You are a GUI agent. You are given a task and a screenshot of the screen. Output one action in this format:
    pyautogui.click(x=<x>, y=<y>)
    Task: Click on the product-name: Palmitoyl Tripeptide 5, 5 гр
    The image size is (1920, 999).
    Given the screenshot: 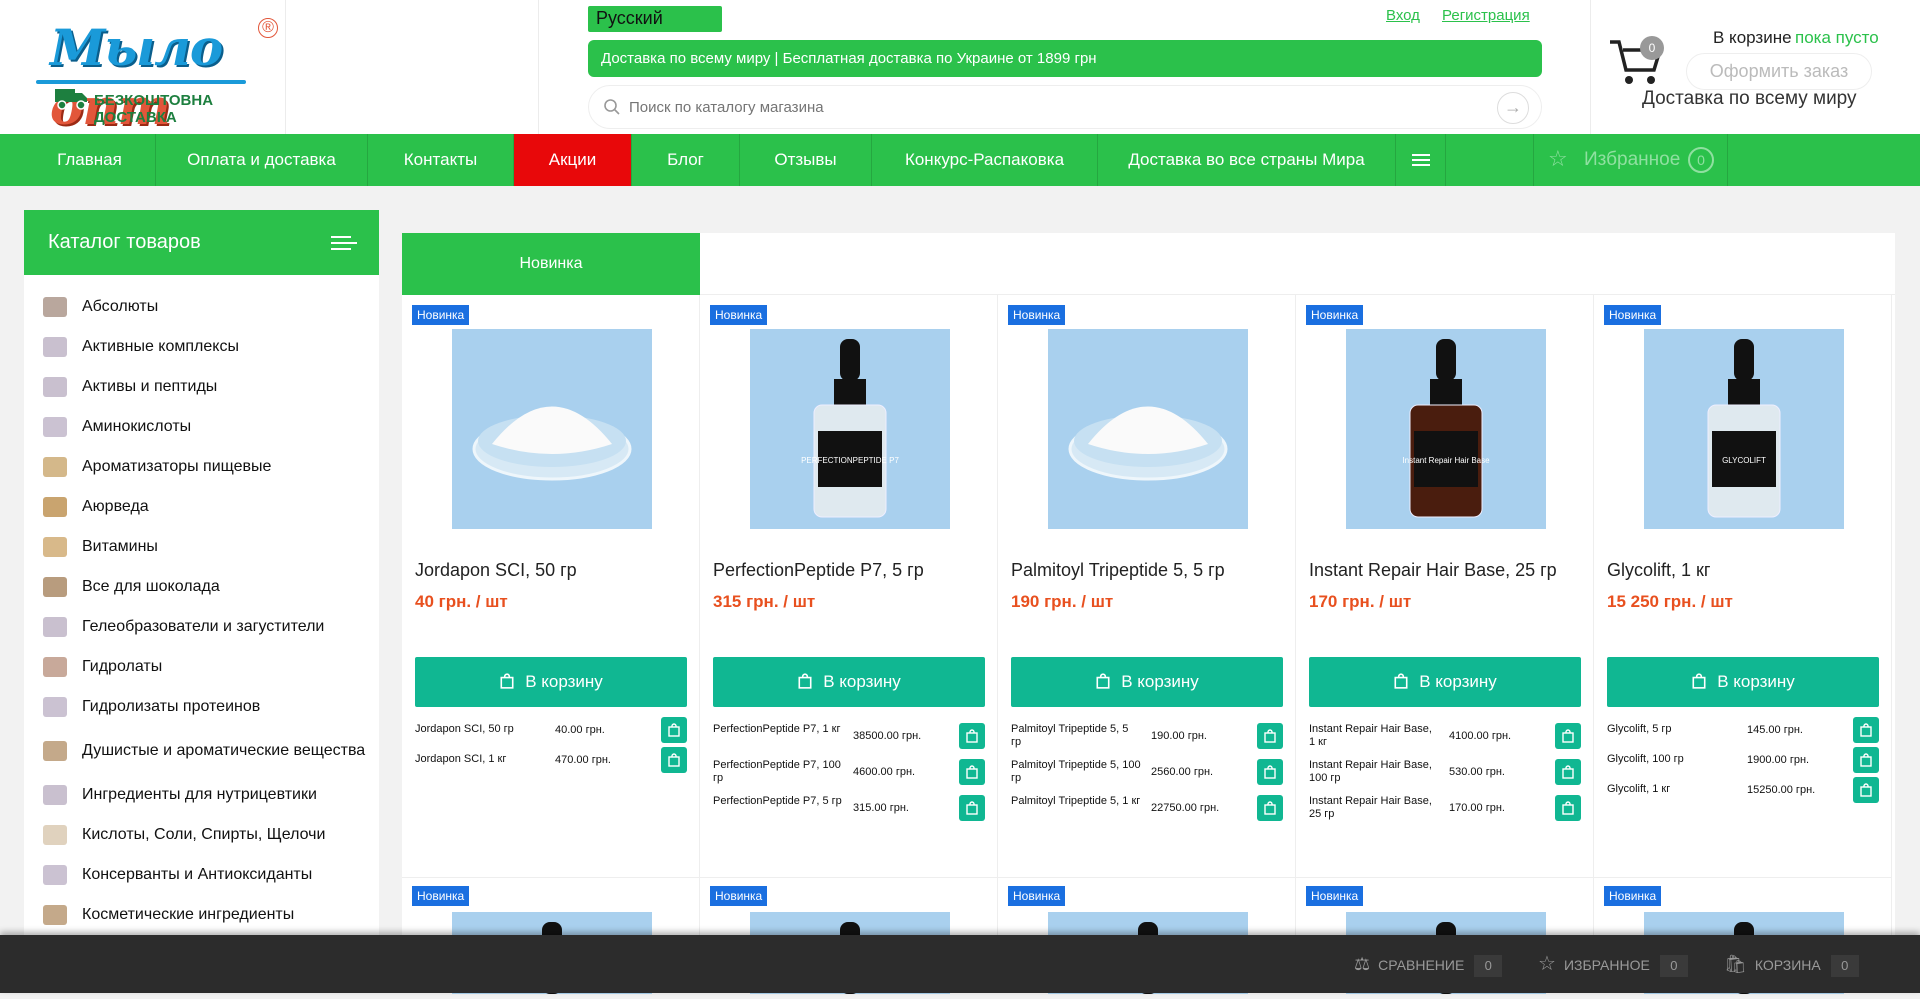 What is the action you would take?
    pyautogui.click(x=1118, y=570)
    